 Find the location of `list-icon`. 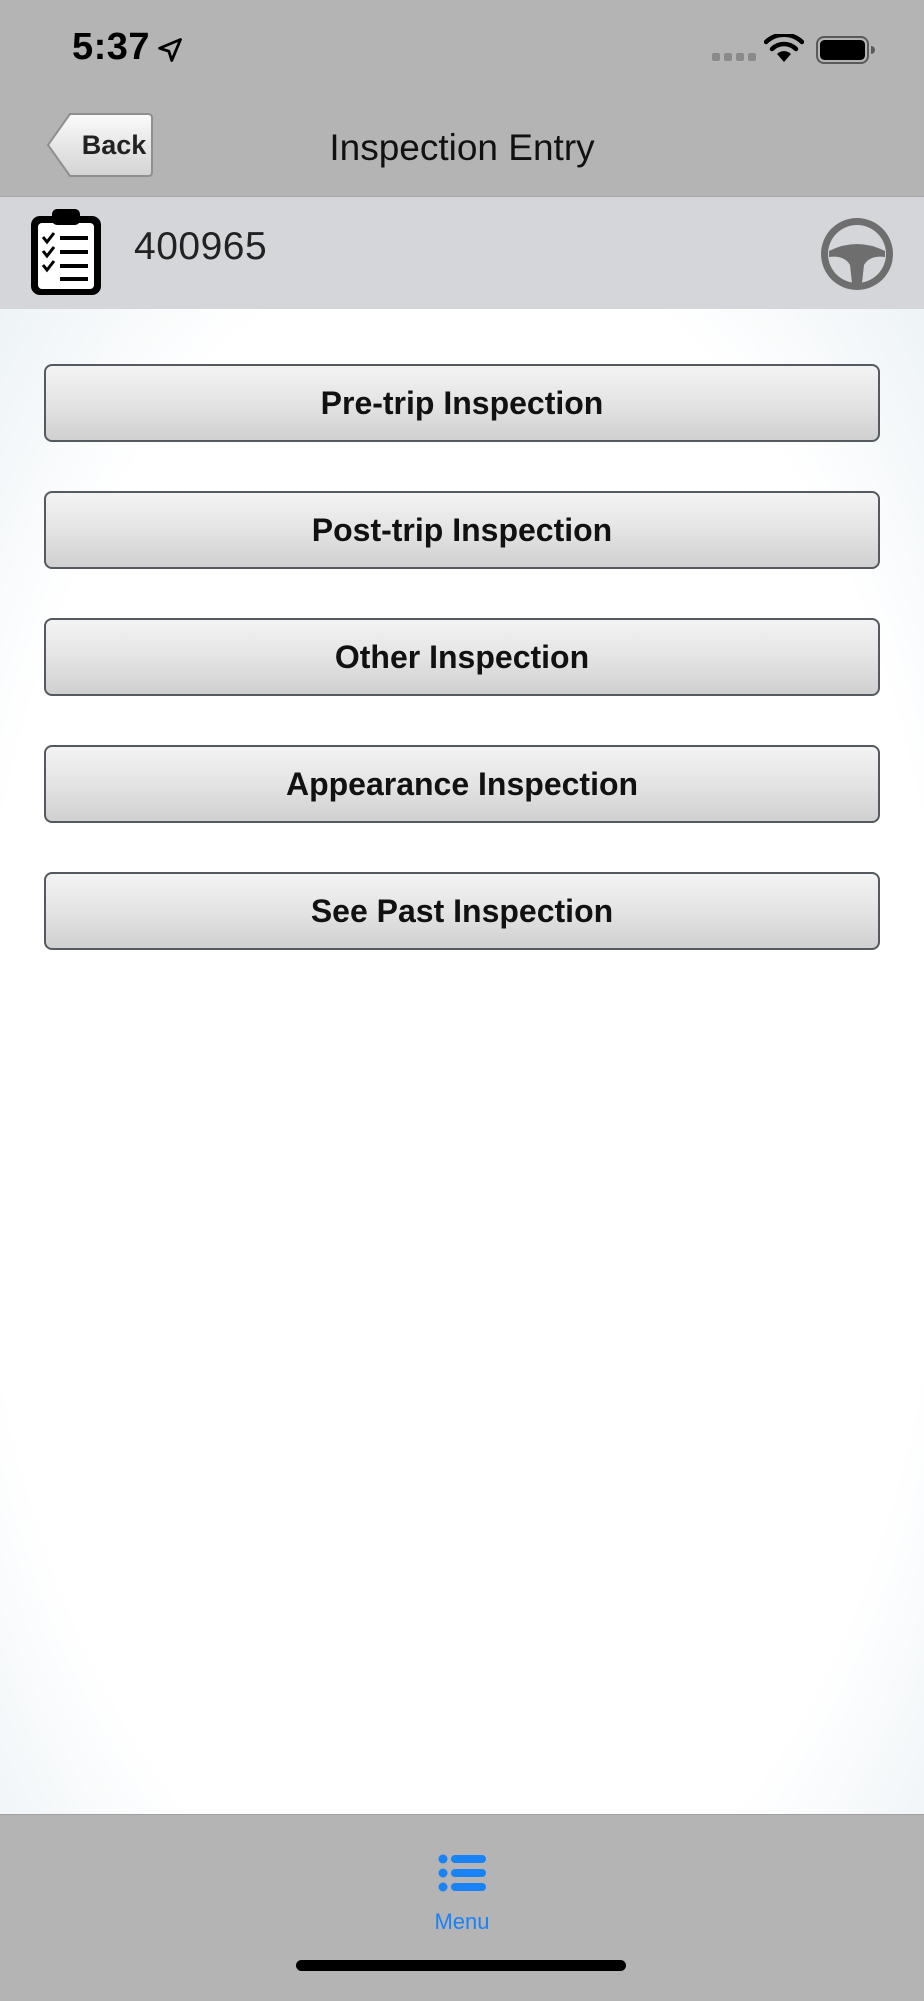

list-icon is located at coordinates (462, 1873).